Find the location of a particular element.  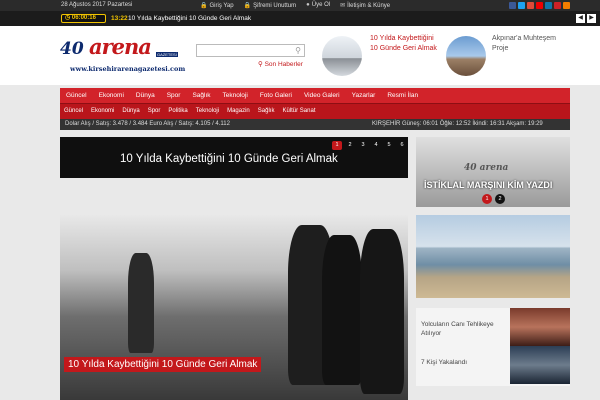

forgot-password-link: 🔒 Şifremi Unuttum is located at coordinates (270, 5).